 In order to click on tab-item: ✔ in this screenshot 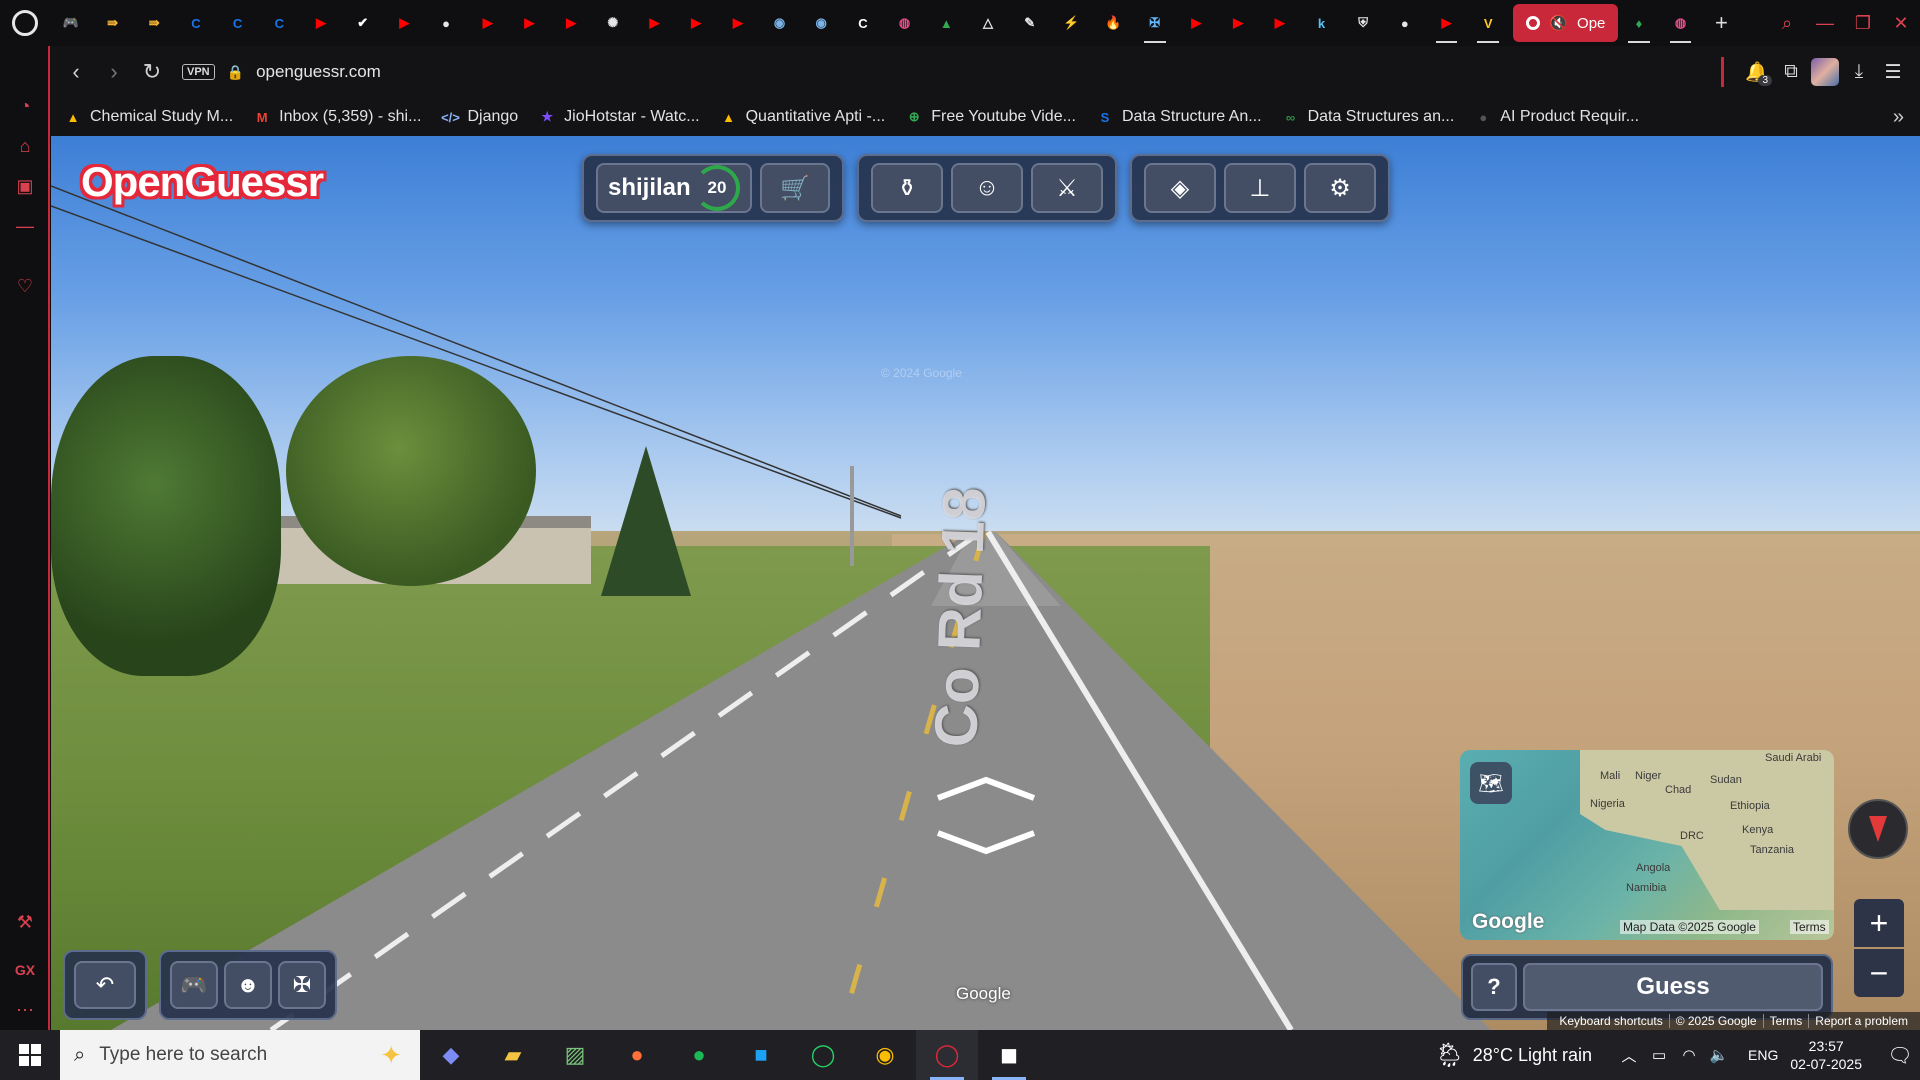, I will do `click(363, 23)`.